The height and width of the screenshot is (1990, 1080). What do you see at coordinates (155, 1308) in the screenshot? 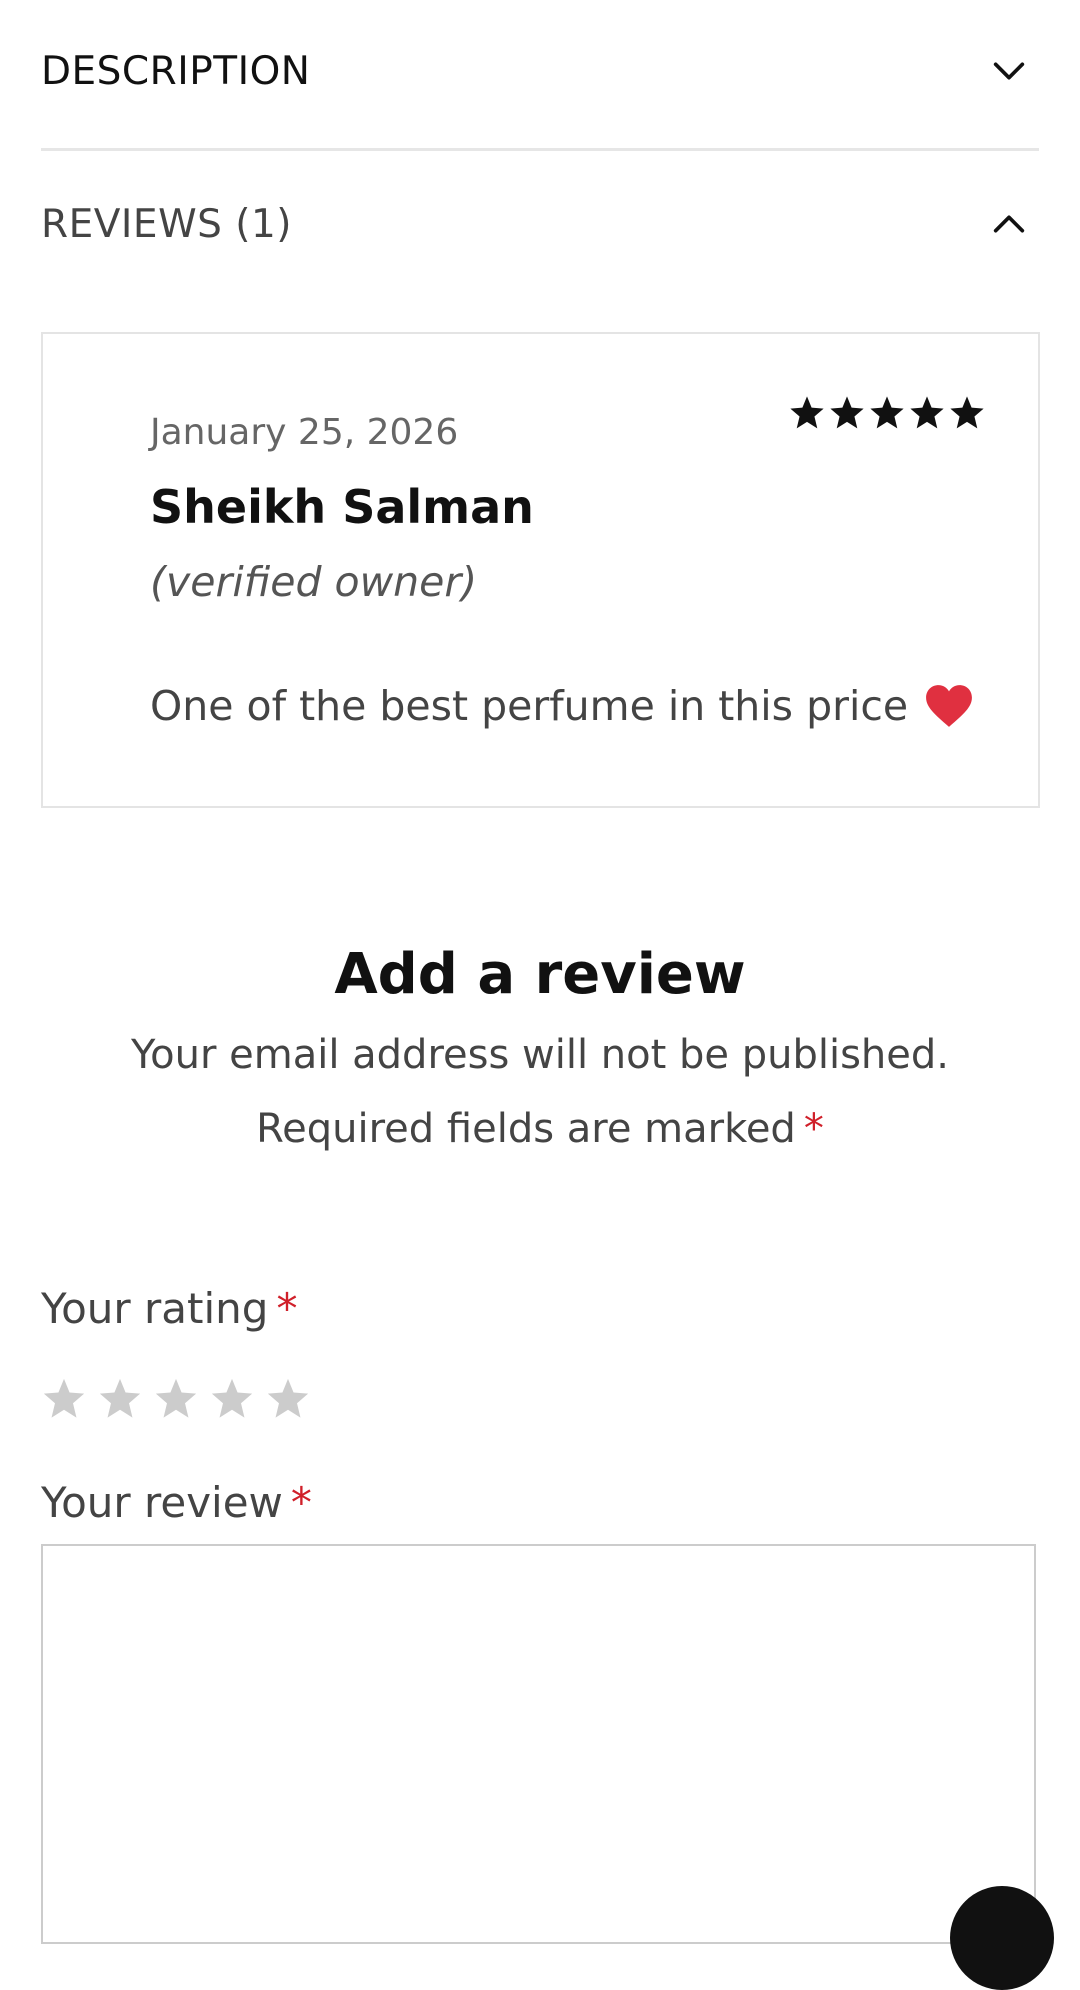
I see `rating-label-text: Your rating` at bounding box center [155, 1308].